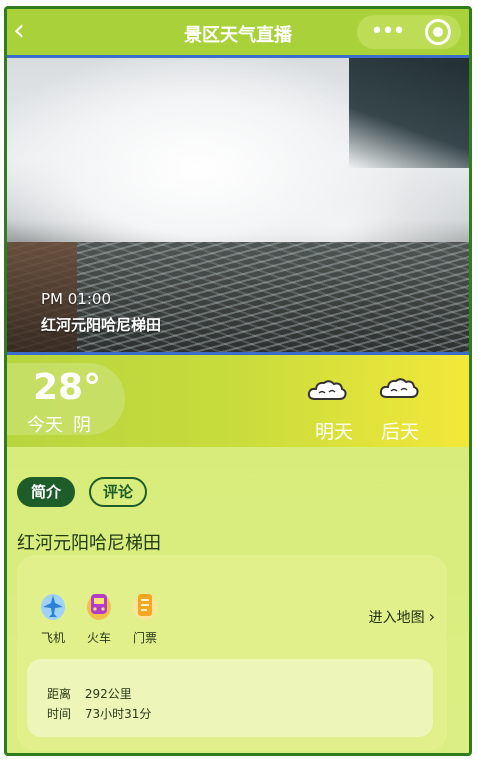 The image size is (477, 763). What do you see at coordinates (67, 387) in the screenshot?
I see `today-temperature: 28°` at bounding box center [67, 387].